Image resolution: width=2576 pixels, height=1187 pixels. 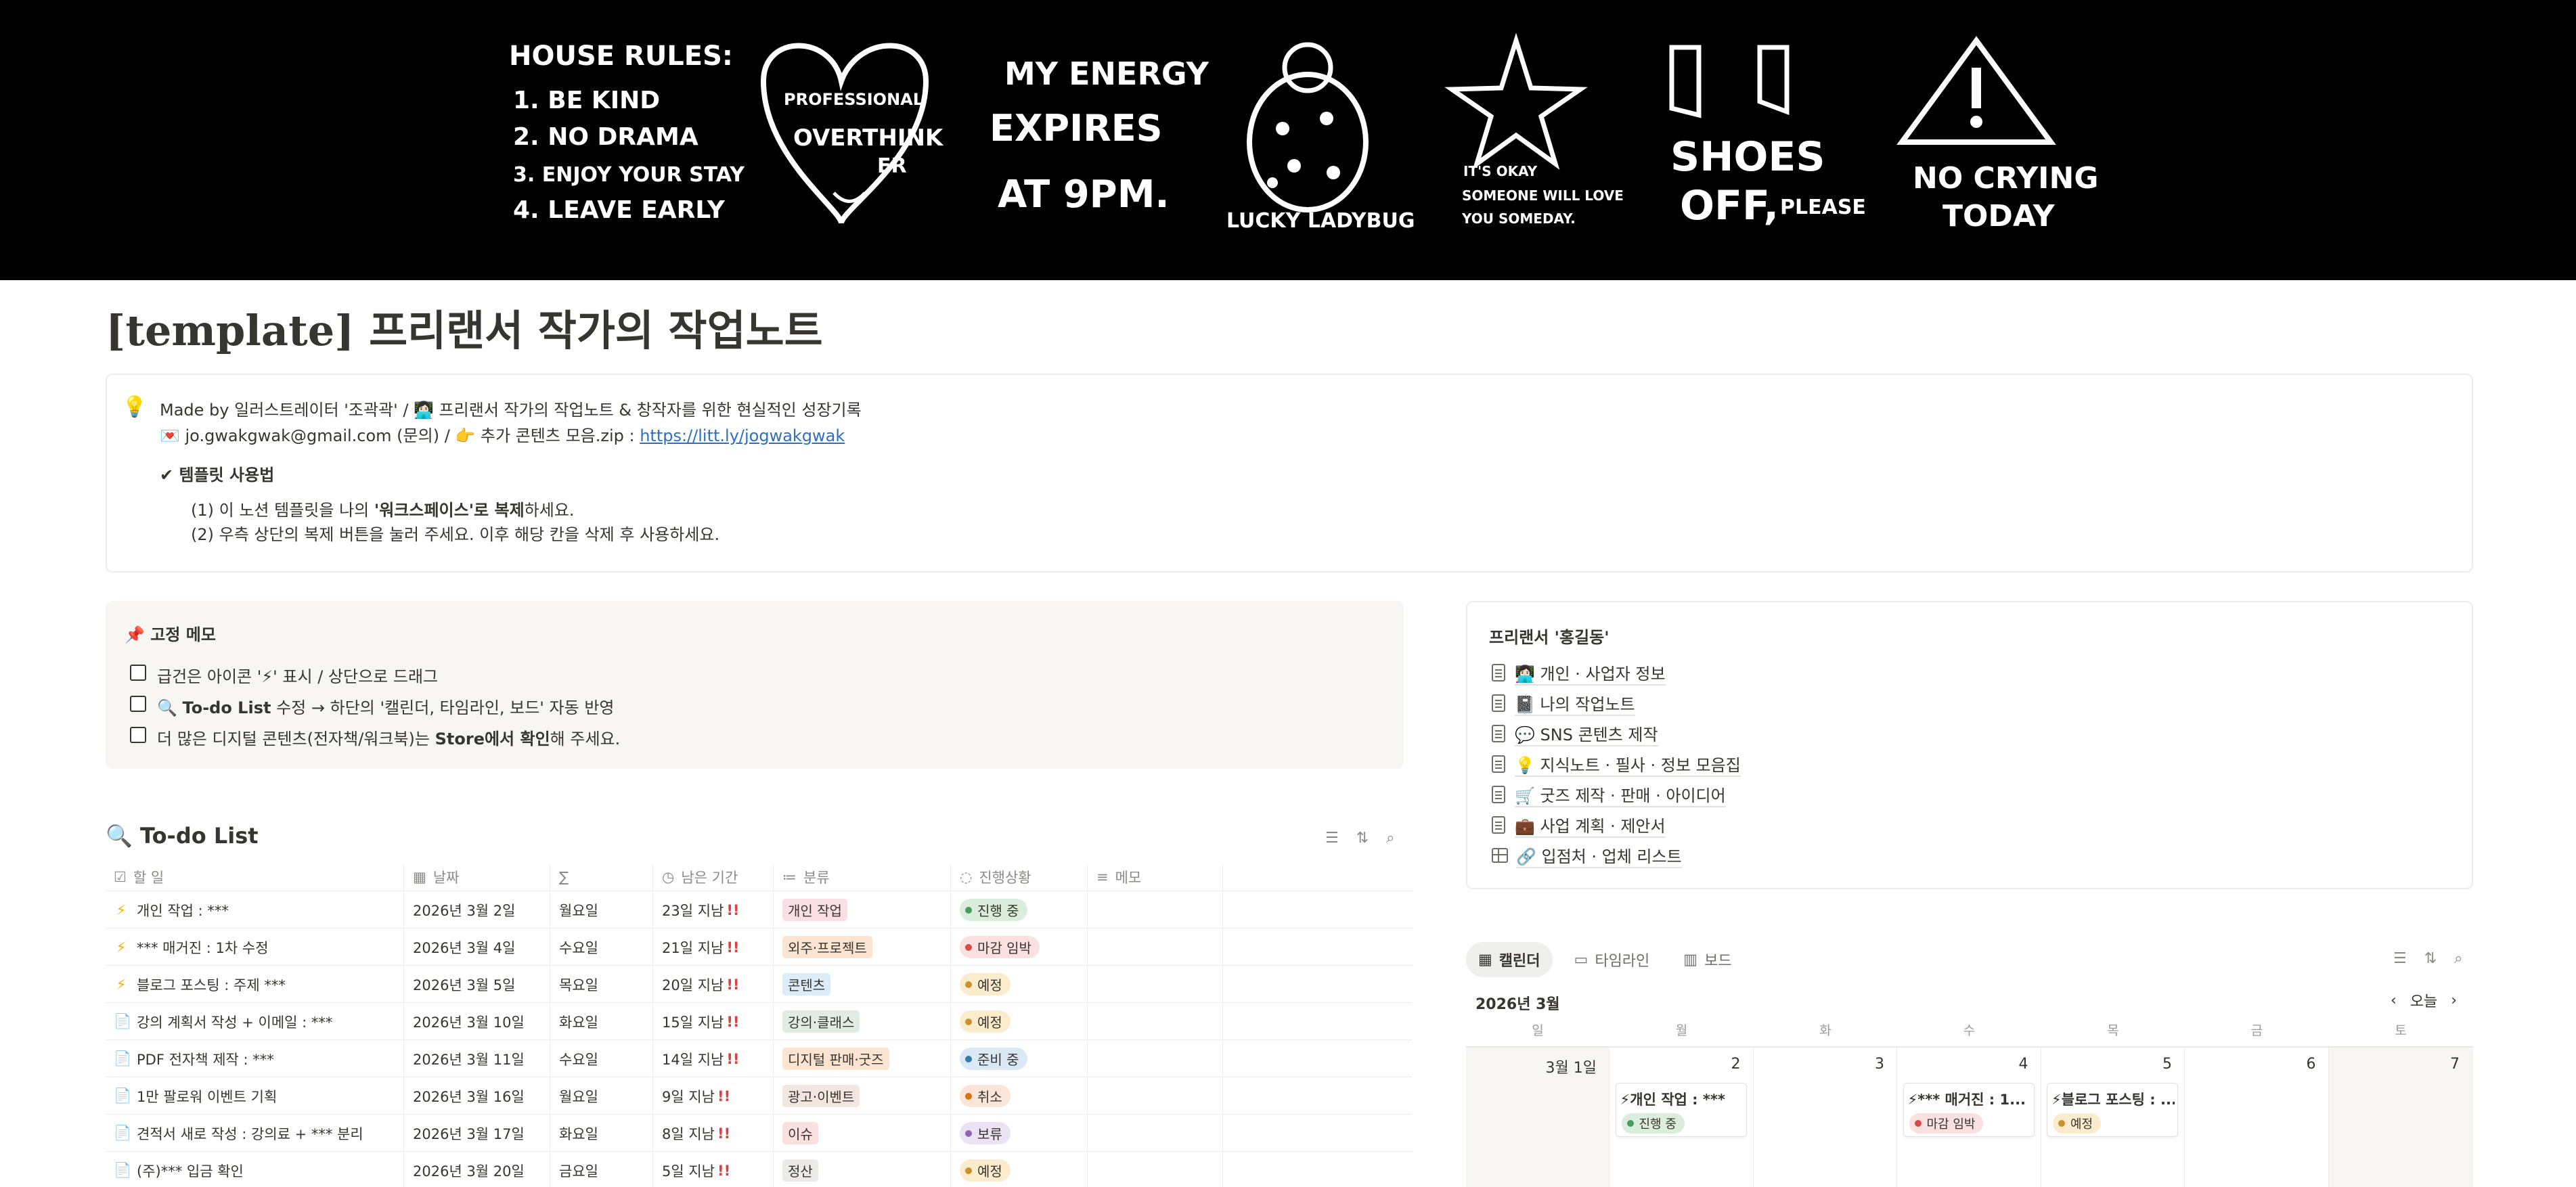 I want to click on calendar-event-card: ⚡*** 매거진 : 1... 마감 임박, so click(x=1969, y=1110).